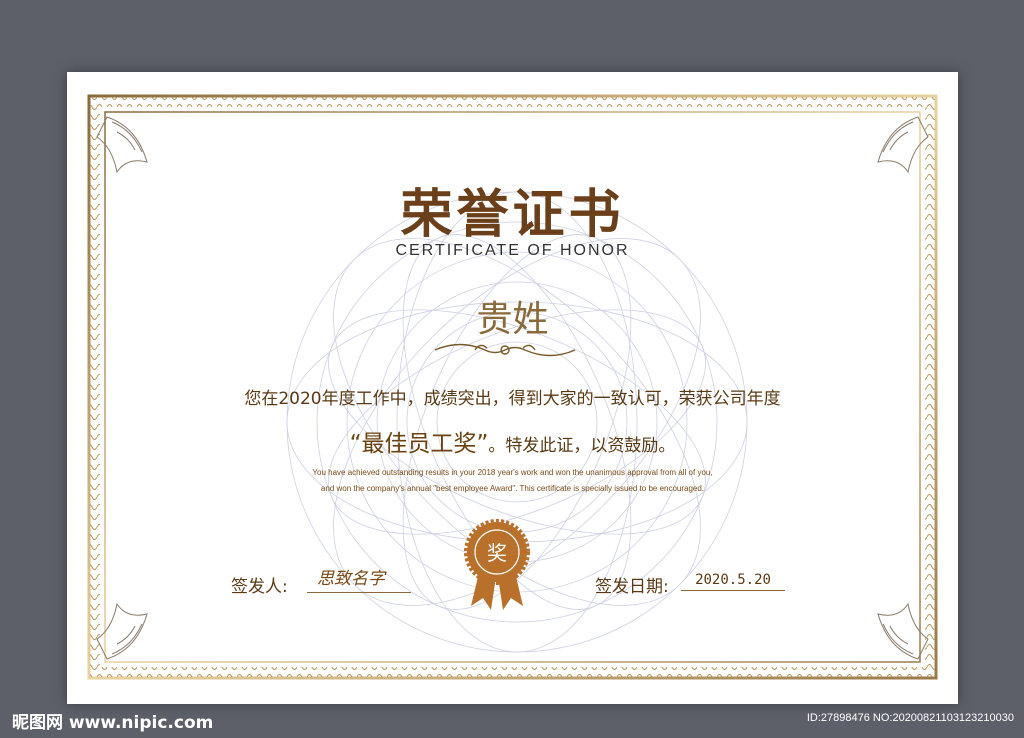 Image resolution: width=1024 pixels, height=738 pixels. I want to click on issuer-signature: 思致名字, so click(351, 579).